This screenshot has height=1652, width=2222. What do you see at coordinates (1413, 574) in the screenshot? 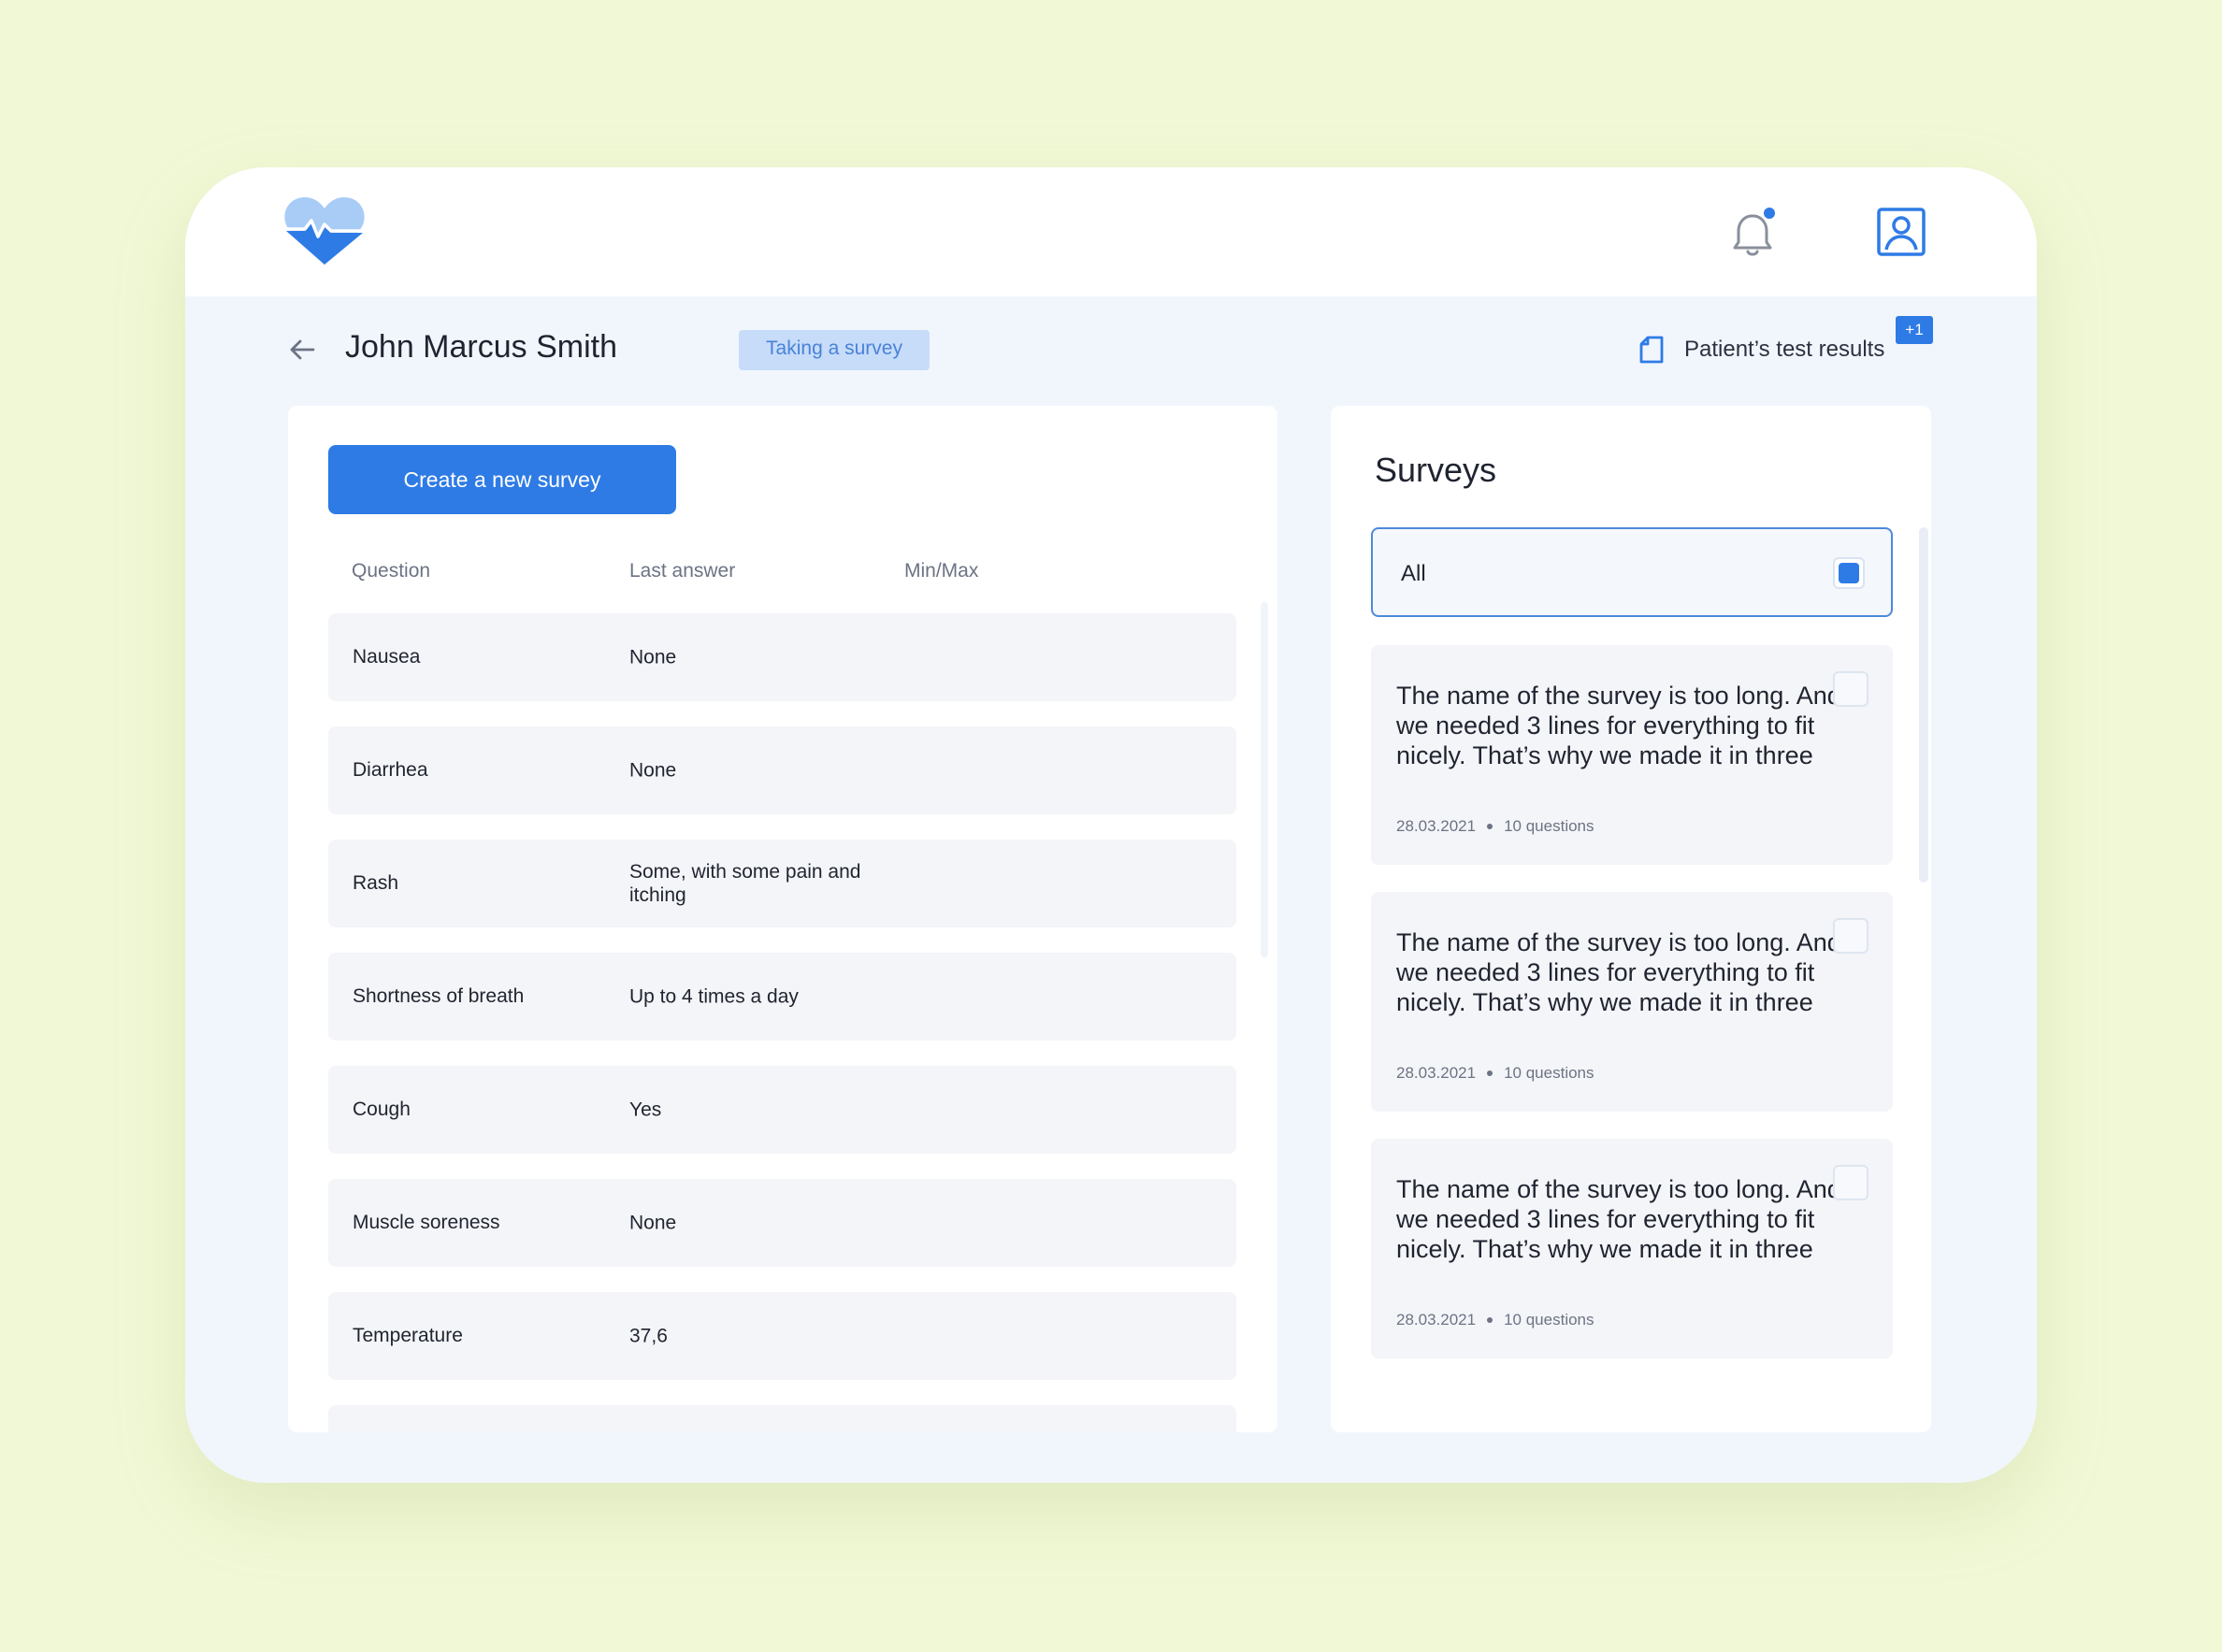
I see `filter-all-label: All` at bounding box center [1413, 574].